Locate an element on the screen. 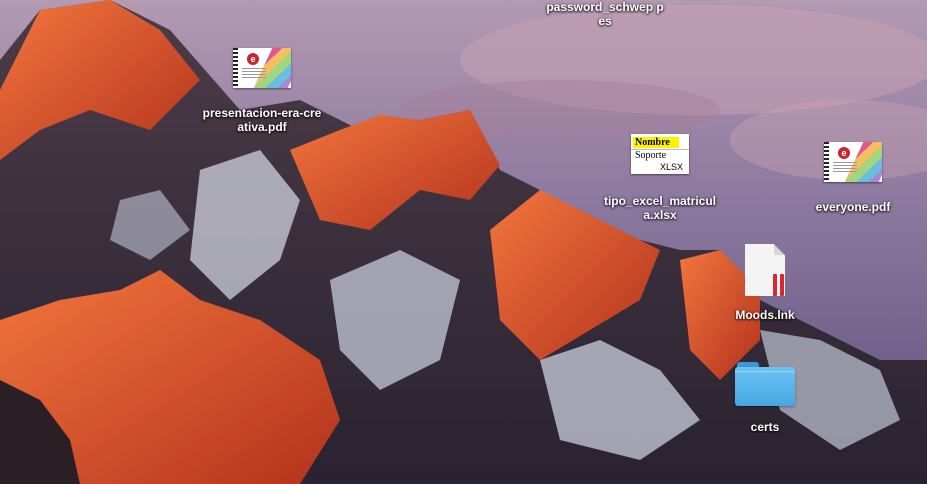  desktop-icon-moods-lnk: Moods.lnk is located at coordinates (765, 283).